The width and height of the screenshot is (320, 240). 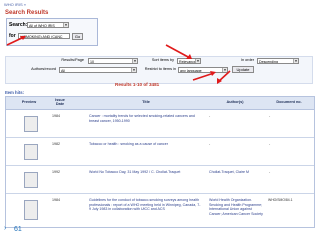 I want to click on chevron-right-icon: ›, so click(x=5, y=228).